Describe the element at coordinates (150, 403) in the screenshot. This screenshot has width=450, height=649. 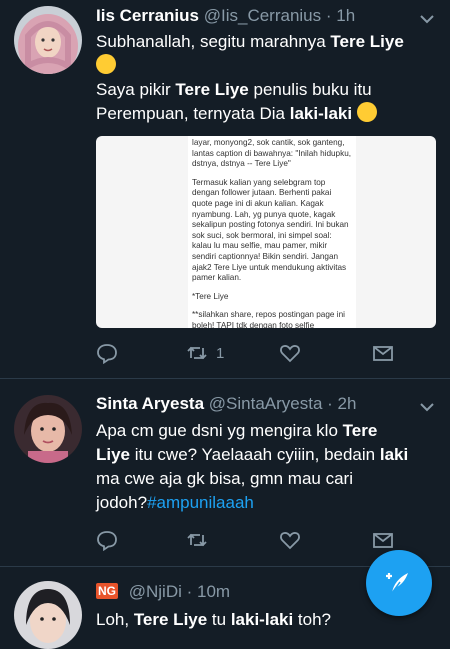
I see `display-name: Sinta Aryesta` at that location.